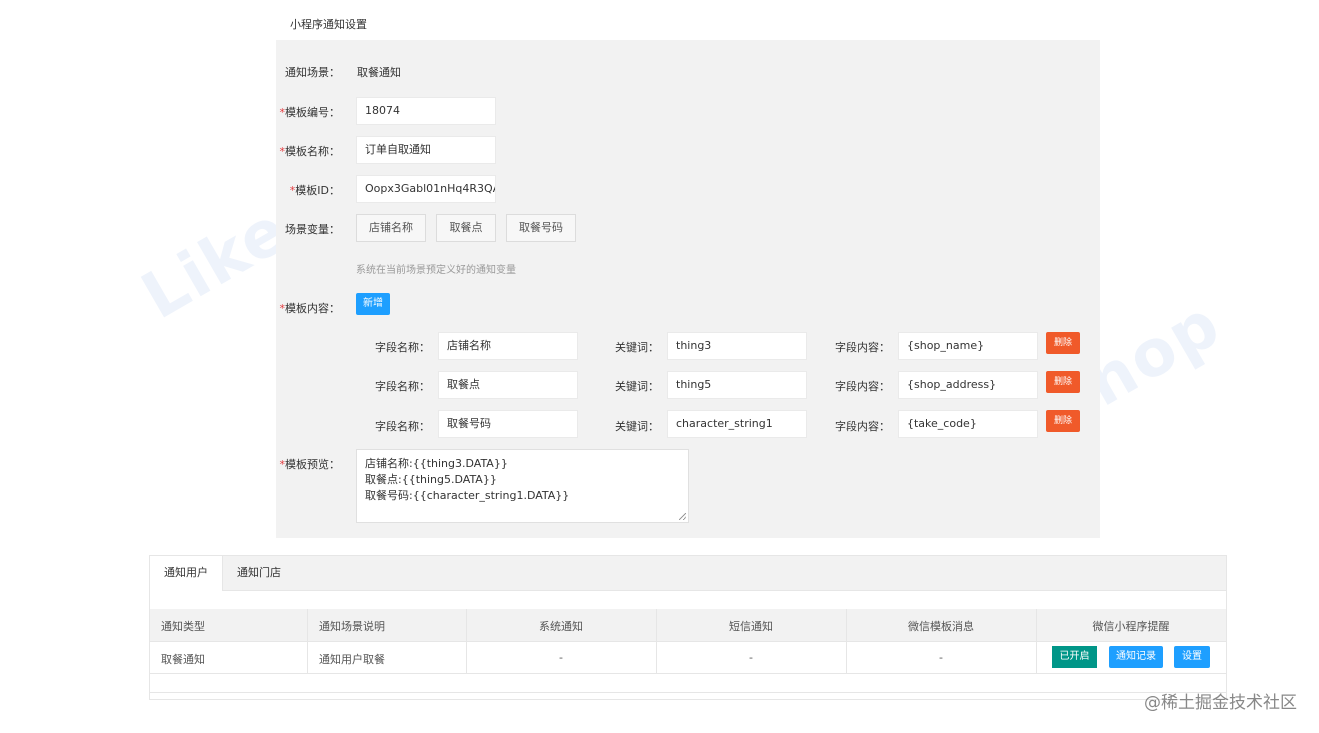 The height and width of the screenshot is (733, 1319). What do you see at coordinates (561, 657) in the screenshot?
I see `cell-system: -` at bounding box center [561, 657].